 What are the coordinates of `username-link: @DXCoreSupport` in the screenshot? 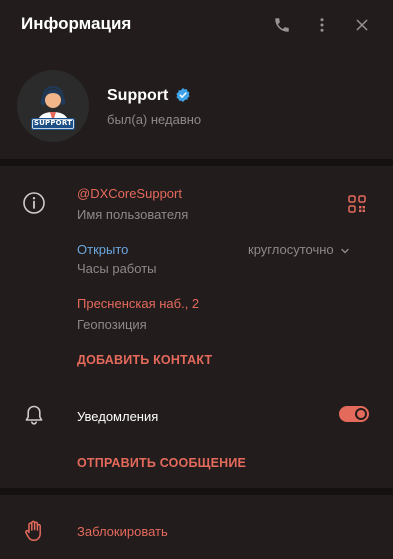 It's located at (129, 193).